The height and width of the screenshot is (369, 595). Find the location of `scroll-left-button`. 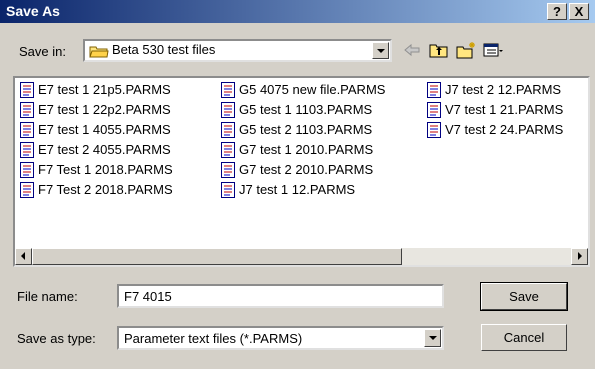

scroll-left-button is located at coordinates (23, 256).